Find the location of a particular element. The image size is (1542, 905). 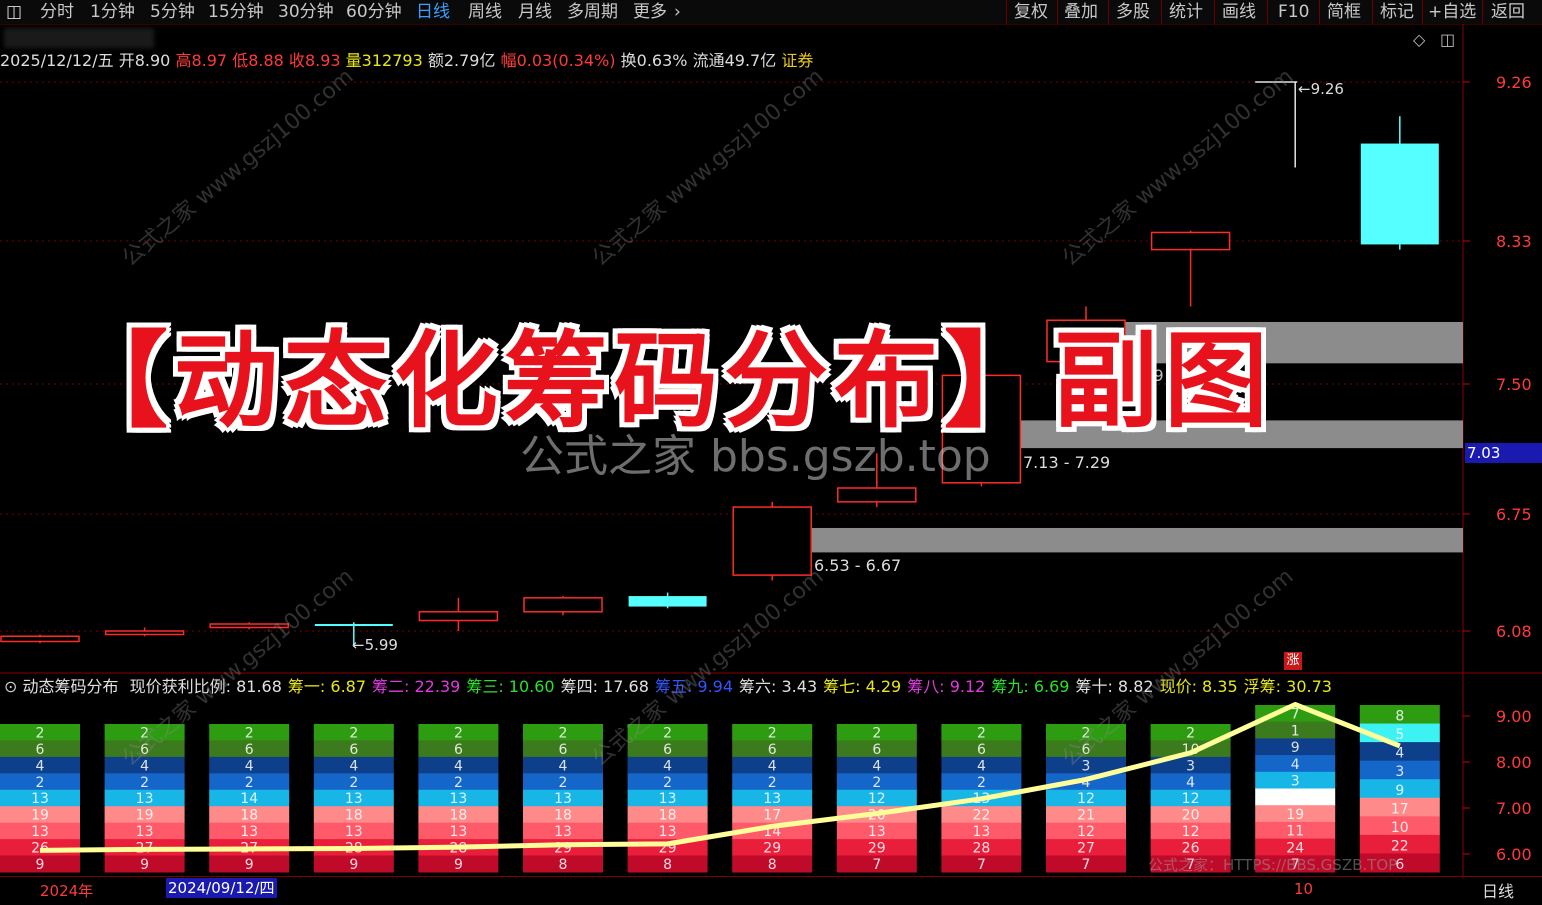

quote-range: 0.03(0.34%) is located at coordinates (566, 60).